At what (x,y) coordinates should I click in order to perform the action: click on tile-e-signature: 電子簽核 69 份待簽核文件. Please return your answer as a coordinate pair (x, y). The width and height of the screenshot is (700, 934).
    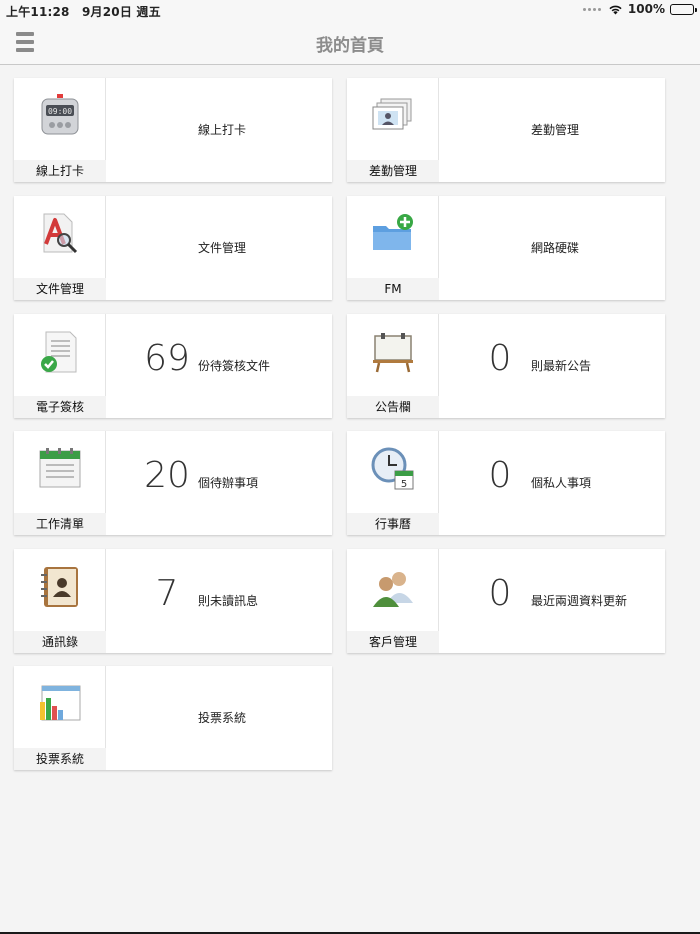
    Looking at the image, I should click on (173, 366).